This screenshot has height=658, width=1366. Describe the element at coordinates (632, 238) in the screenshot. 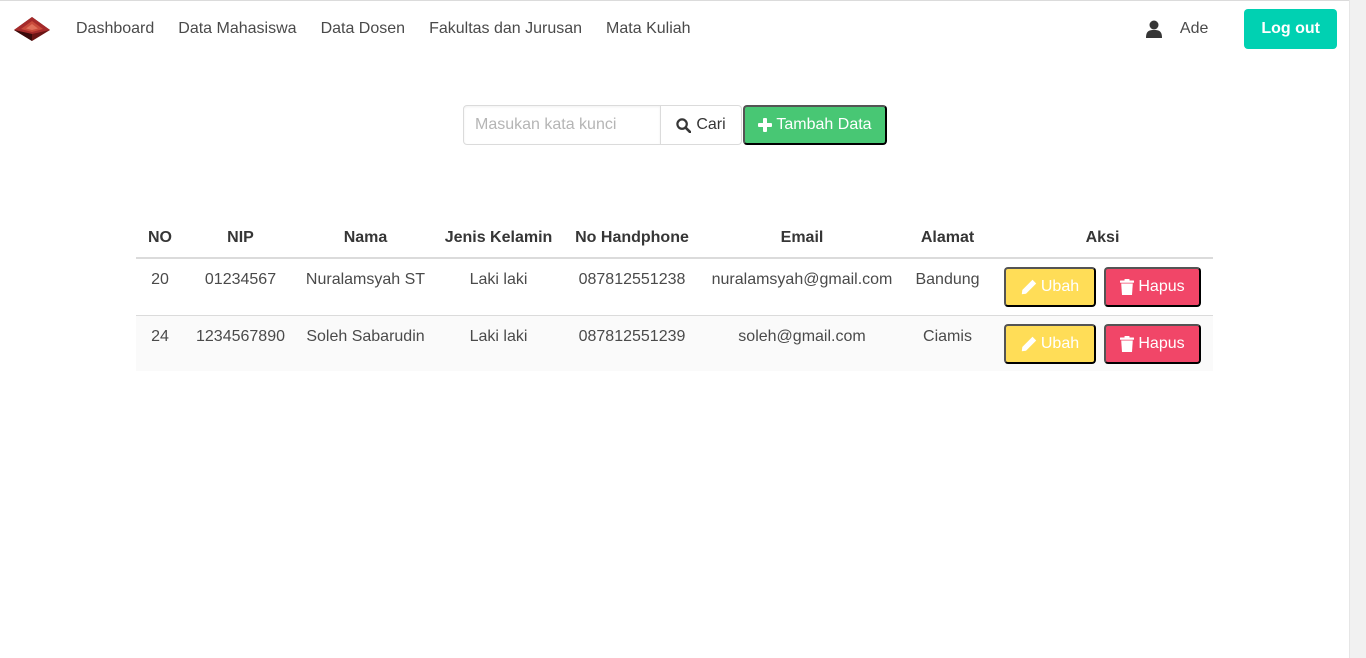

I see `header-no-handphone: No Handphone` at that location.